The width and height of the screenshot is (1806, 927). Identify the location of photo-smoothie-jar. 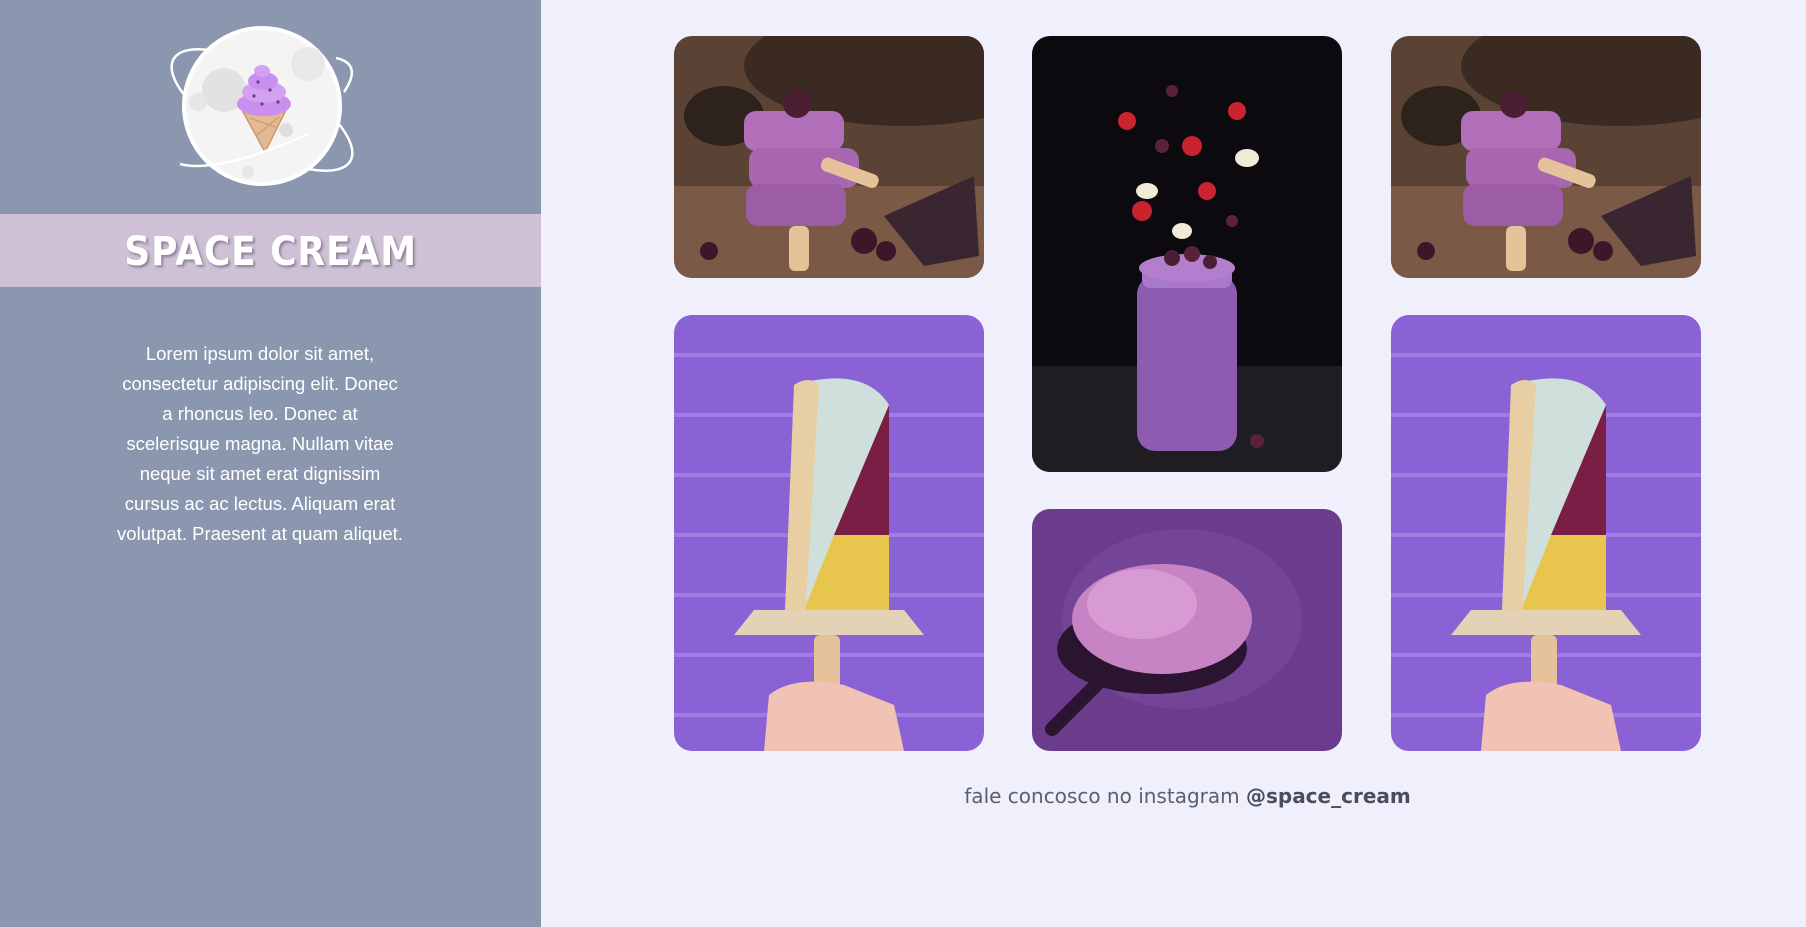
(1187, 254).